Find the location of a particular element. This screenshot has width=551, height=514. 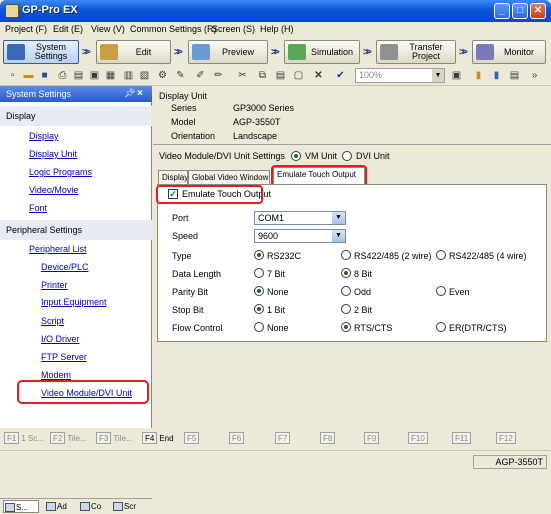

type-rs232c-radio is located at coordinates (259, 255).